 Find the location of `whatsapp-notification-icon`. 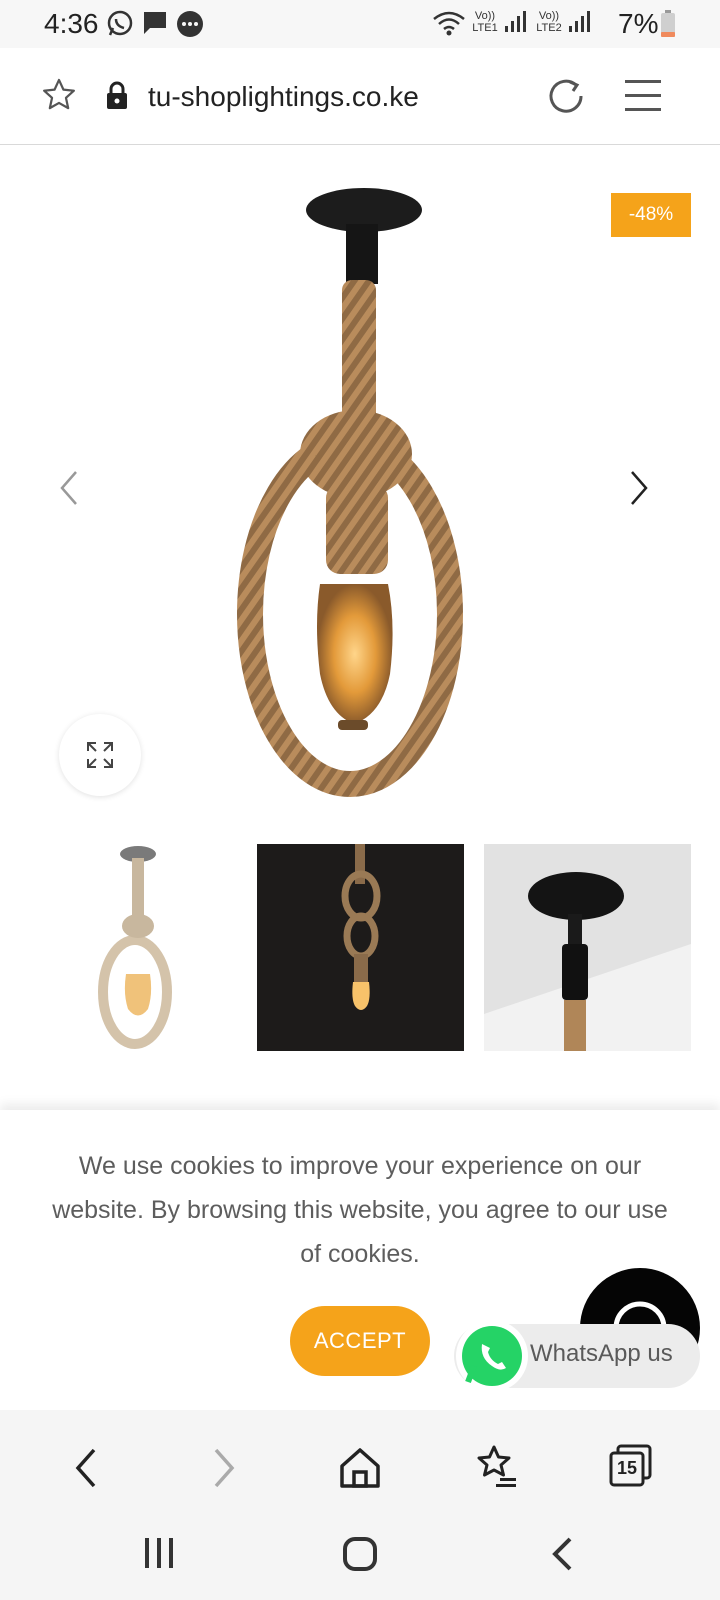

whatsapp-notification-icon is located at coordinates (120, 23).